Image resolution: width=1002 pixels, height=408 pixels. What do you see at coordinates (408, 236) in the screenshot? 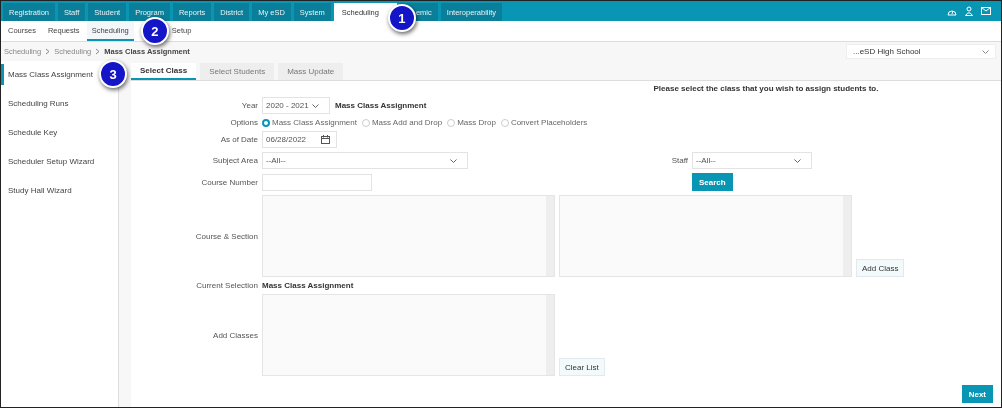
I see `course-list` at bounding box center [408, 236].